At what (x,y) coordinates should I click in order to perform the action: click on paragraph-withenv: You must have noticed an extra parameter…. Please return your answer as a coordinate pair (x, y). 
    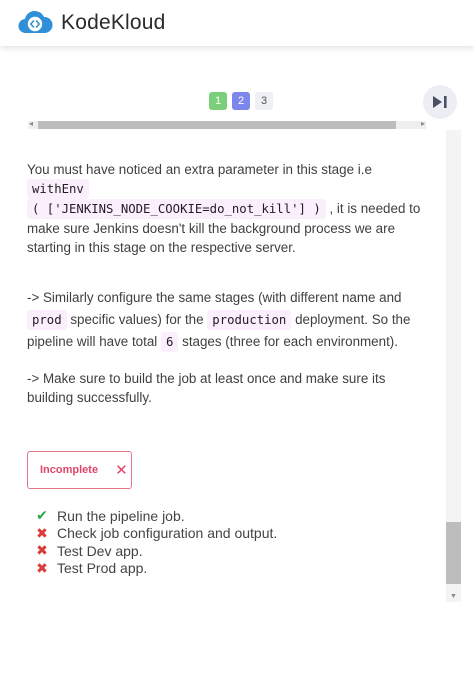
    Looking at the image, I should click on (224, 208).